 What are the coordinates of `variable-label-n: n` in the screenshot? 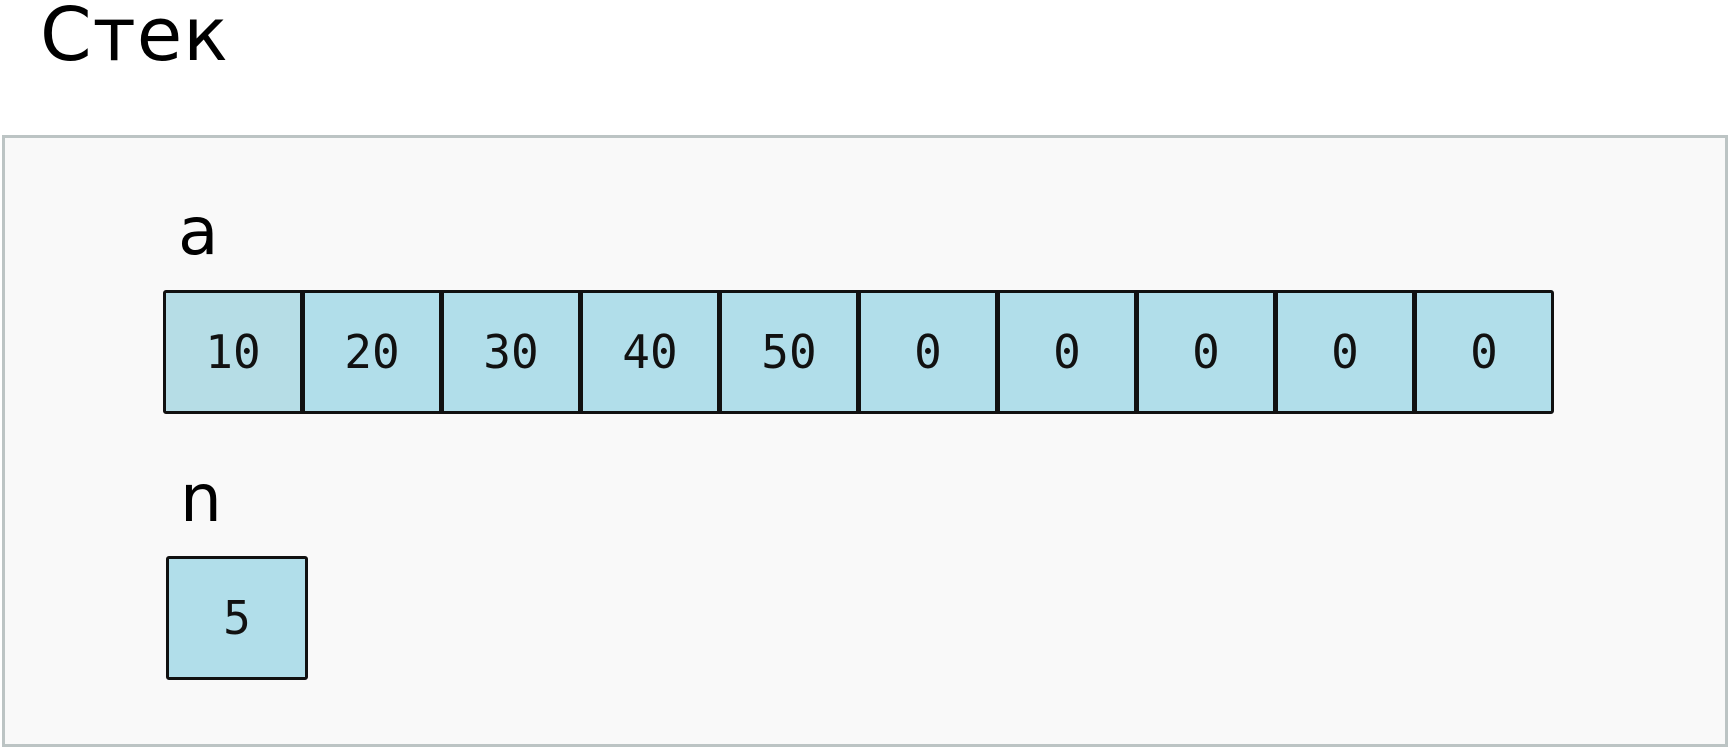 It's located at (201, 498).